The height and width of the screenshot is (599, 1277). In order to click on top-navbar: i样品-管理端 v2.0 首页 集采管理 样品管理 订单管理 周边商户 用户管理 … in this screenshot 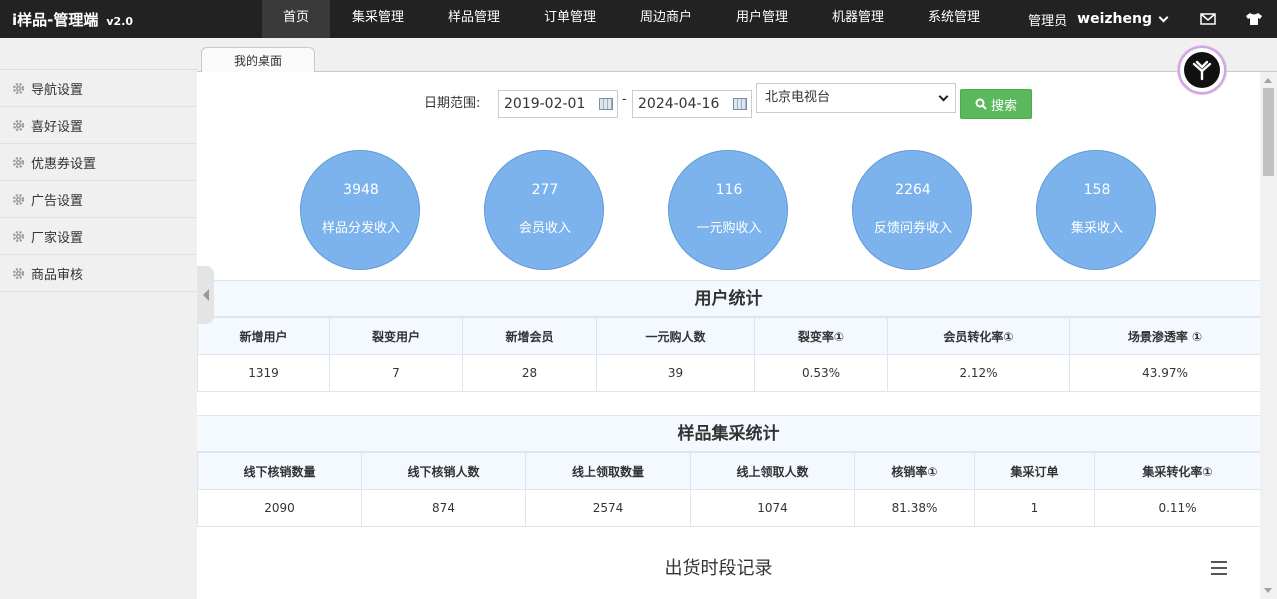, I will do `click(638, 19)`.